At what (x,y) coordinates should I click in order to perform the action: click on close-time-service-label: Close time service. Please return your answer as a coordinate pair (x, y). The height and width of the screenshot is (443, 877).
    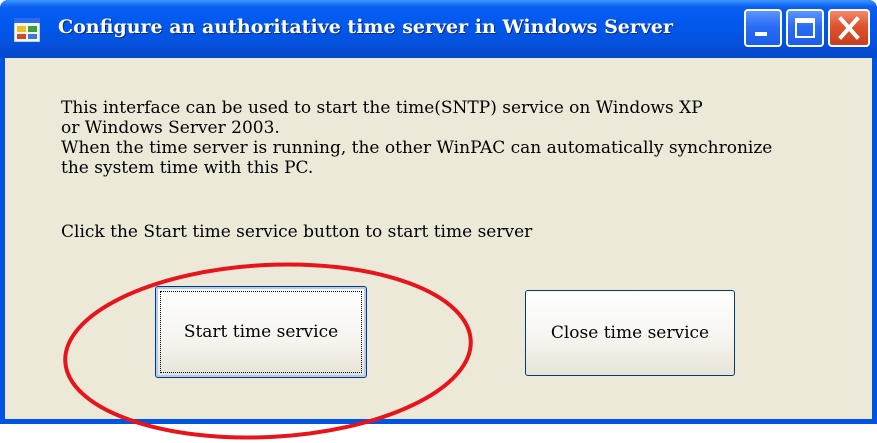
    Looking at the image, I should click on (630, 333).